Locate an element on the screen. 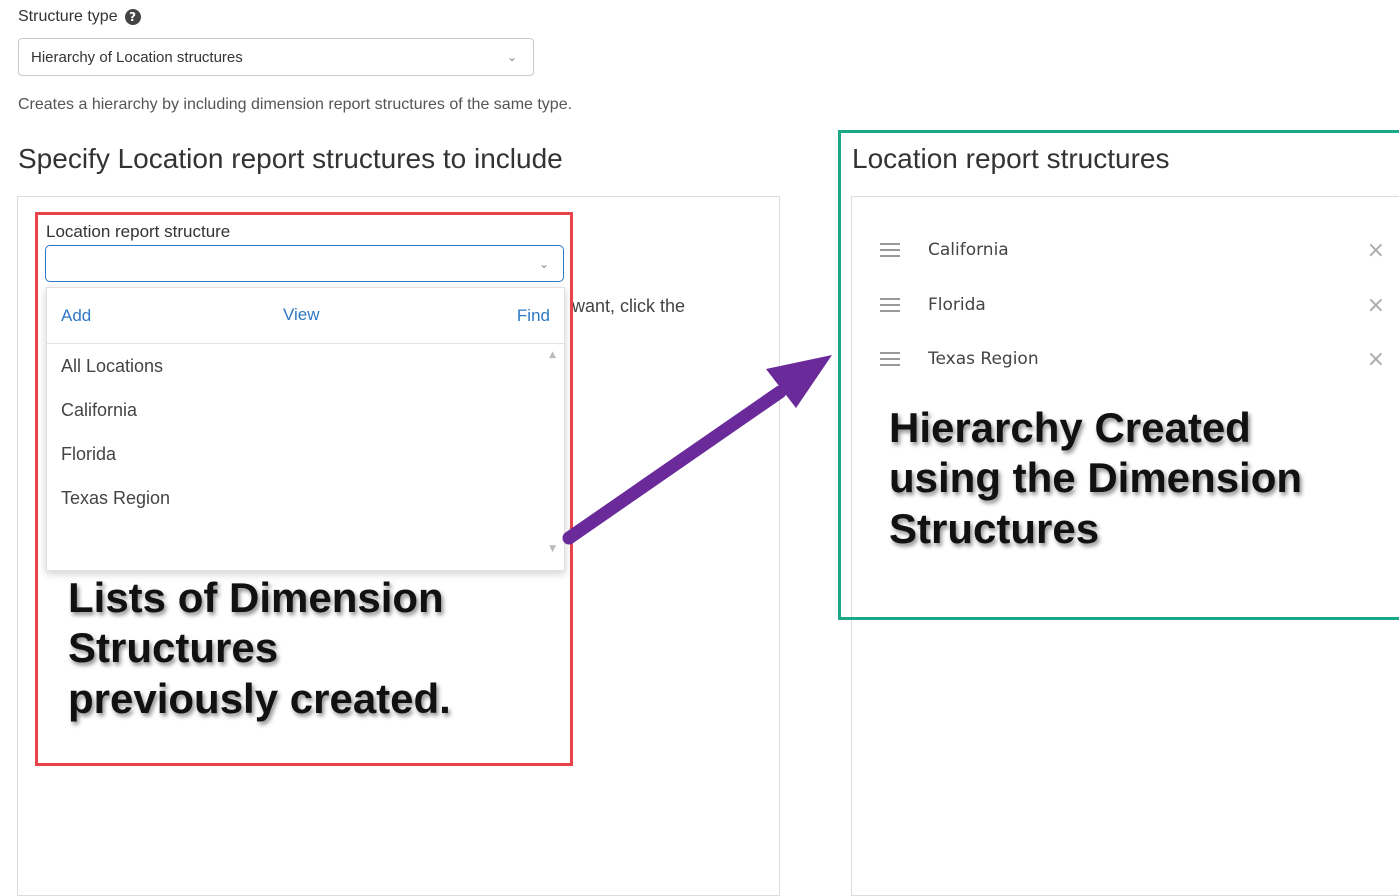 The image size is (1399, 896). annotation-arrow is located at coordinates (697, 450).